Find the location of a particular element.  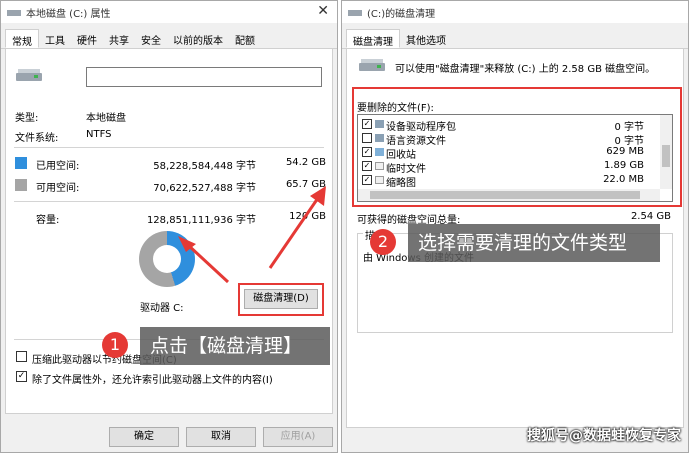

watermark: 搜狐号@数据蛙恢复专家 is located at coordinates (604, 436).